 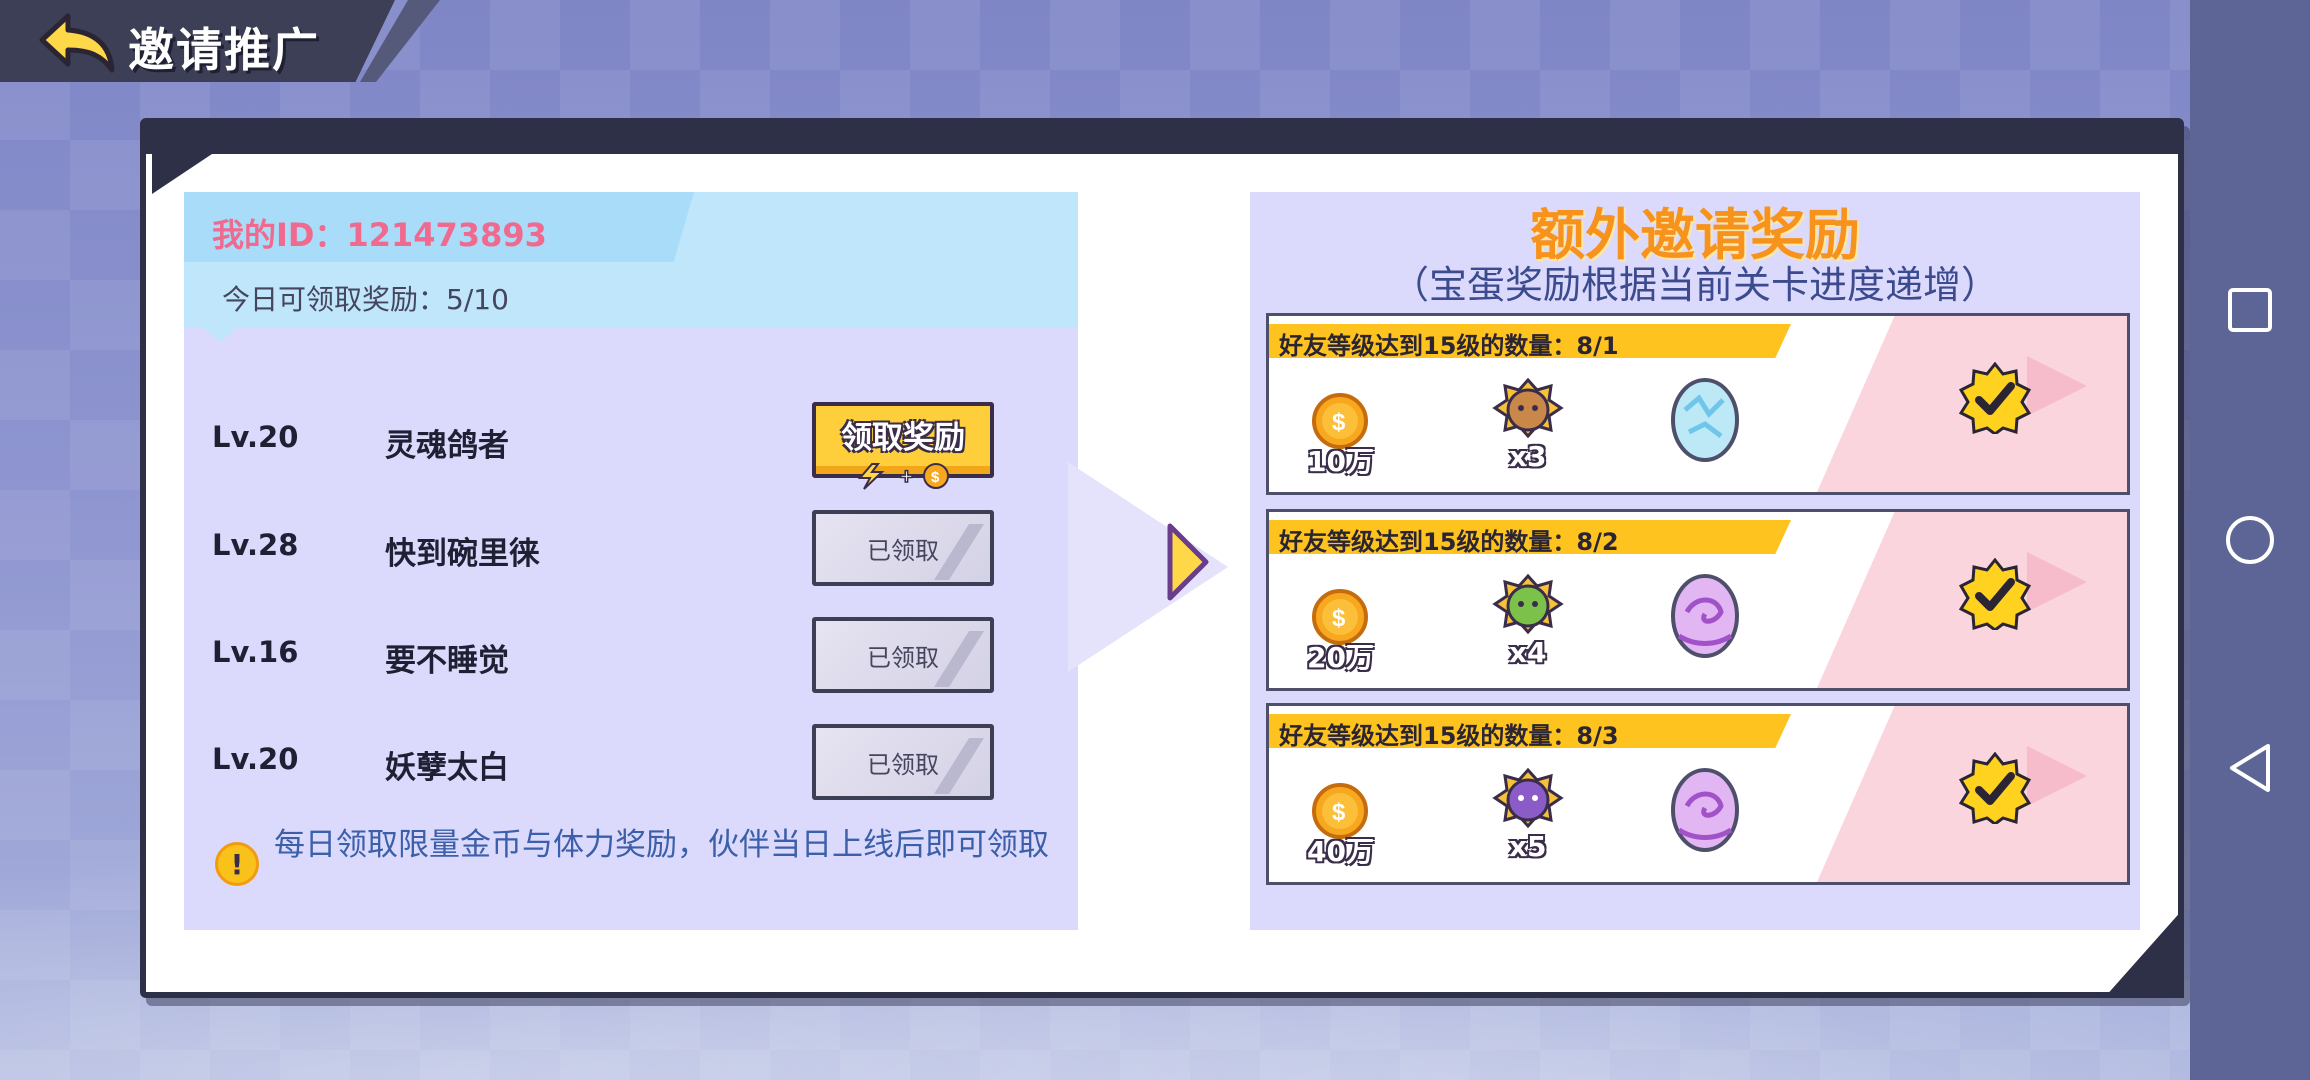 What do you see at coordinates (1694, 285) in the screenshot?
I see `extra-rewards-subtitle: （宝蛋奖励根据当前关卡进度递增）` at bounding box center [1694, 285].